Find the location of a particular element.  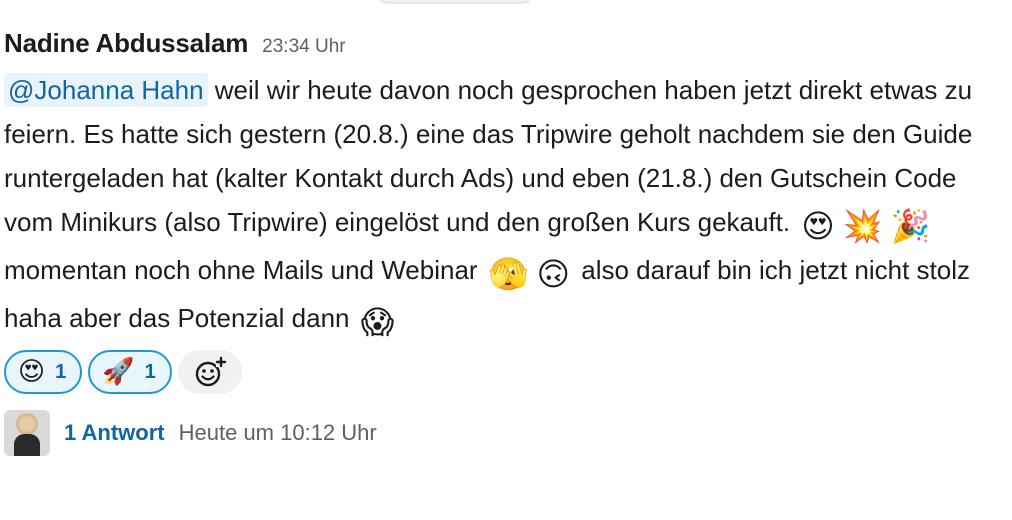

peeking-eye-emoji: 🫣 is located at coordinates (508, 274).